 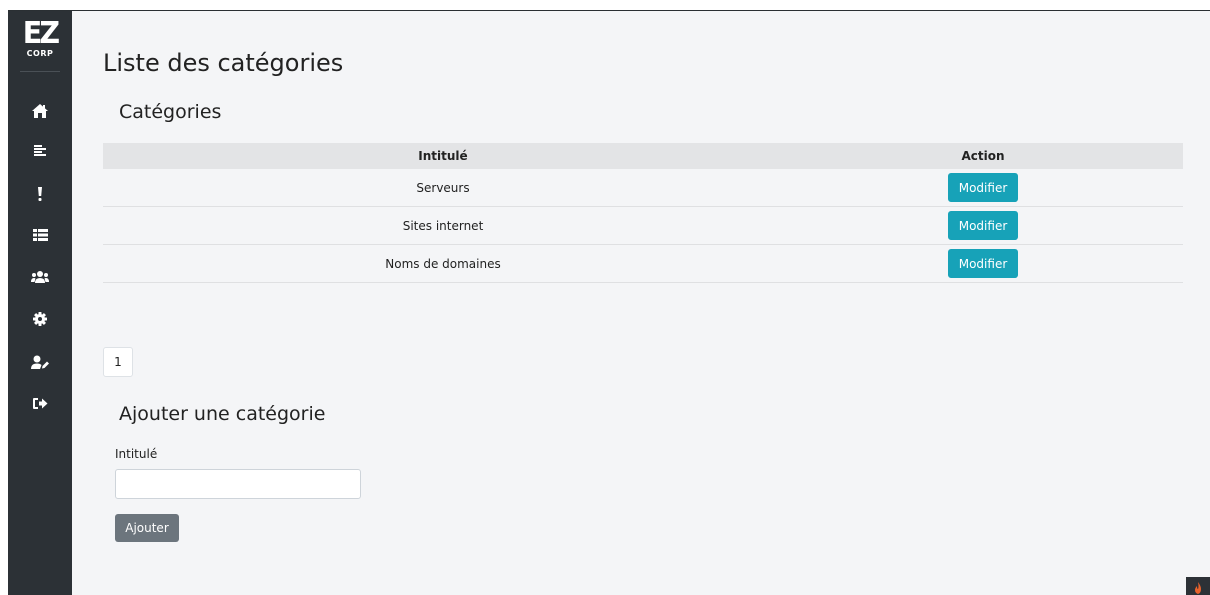 I want to click on logo: EZ CORP, so click(x=40, y=44).